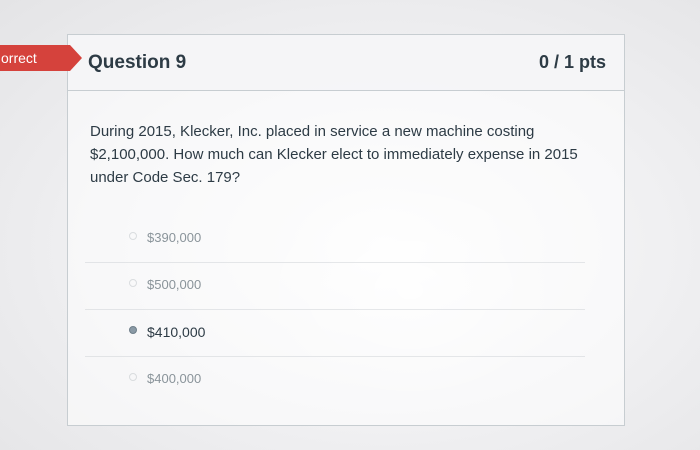  I want to click on answer-option: $500,000, so click(335, 286).